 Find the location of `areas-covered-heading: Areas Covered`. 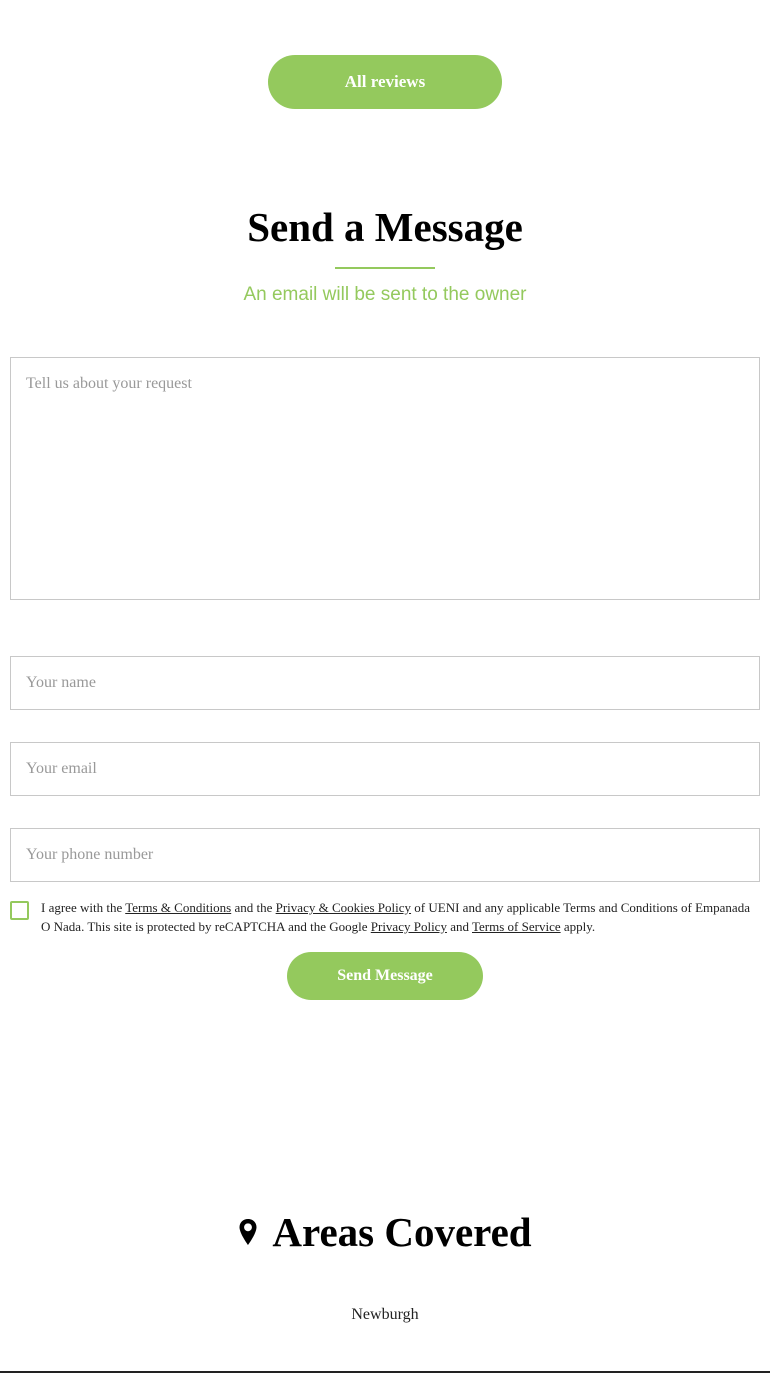

areas-covered-heading: Areas Covered is located at coordinates (385, 1232).